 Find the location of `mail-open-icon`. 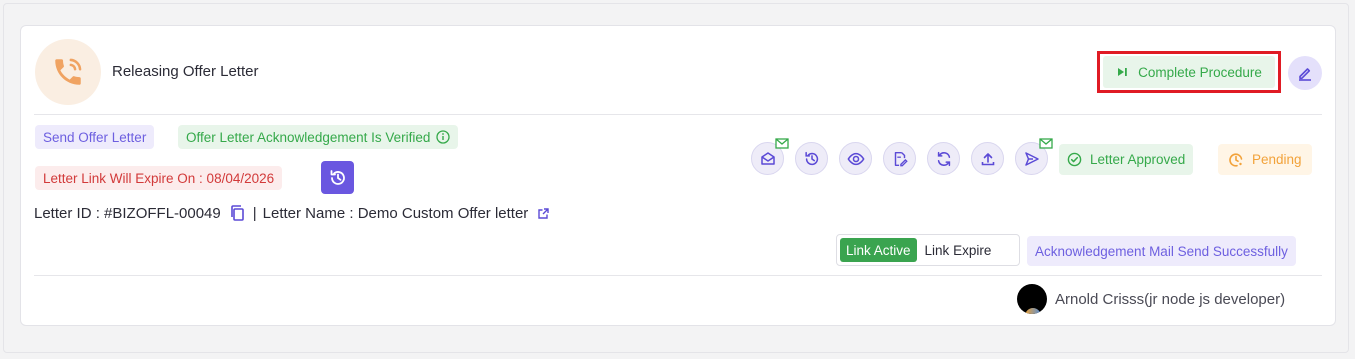

mail-open-icon is located at coordinates (767, 158).